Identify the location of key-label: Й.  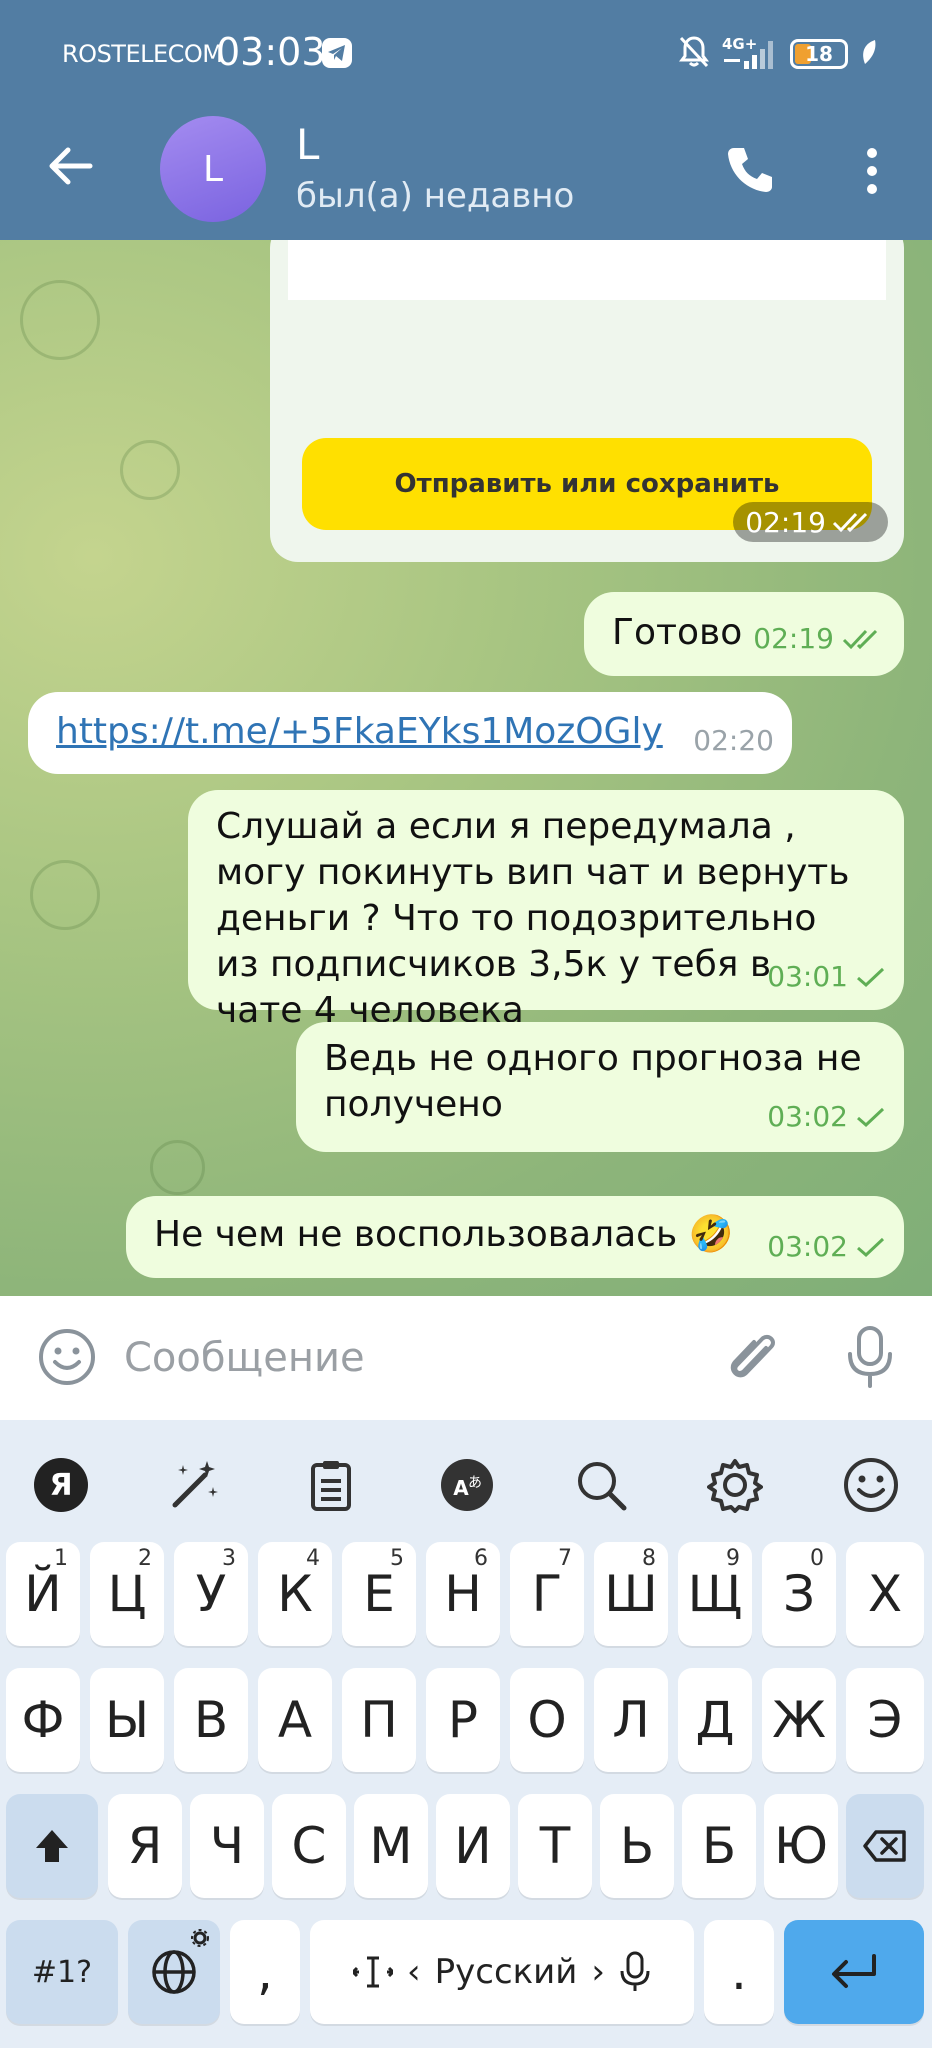
(43, 1594).